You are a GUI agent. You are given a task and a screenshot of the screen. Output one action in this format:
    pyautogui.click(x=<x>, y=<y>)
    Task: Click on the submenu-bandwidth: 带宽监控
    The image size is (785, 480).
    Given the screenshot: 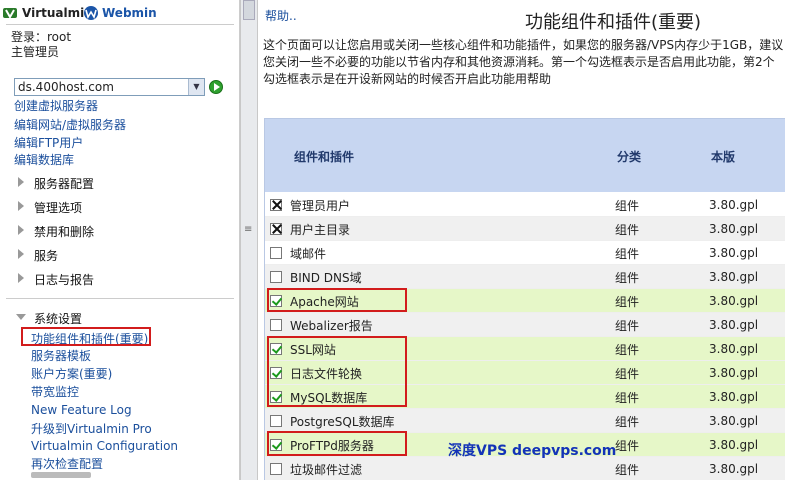 What is the action you would take?
    pyautogui.click(x=55, y=391)
    